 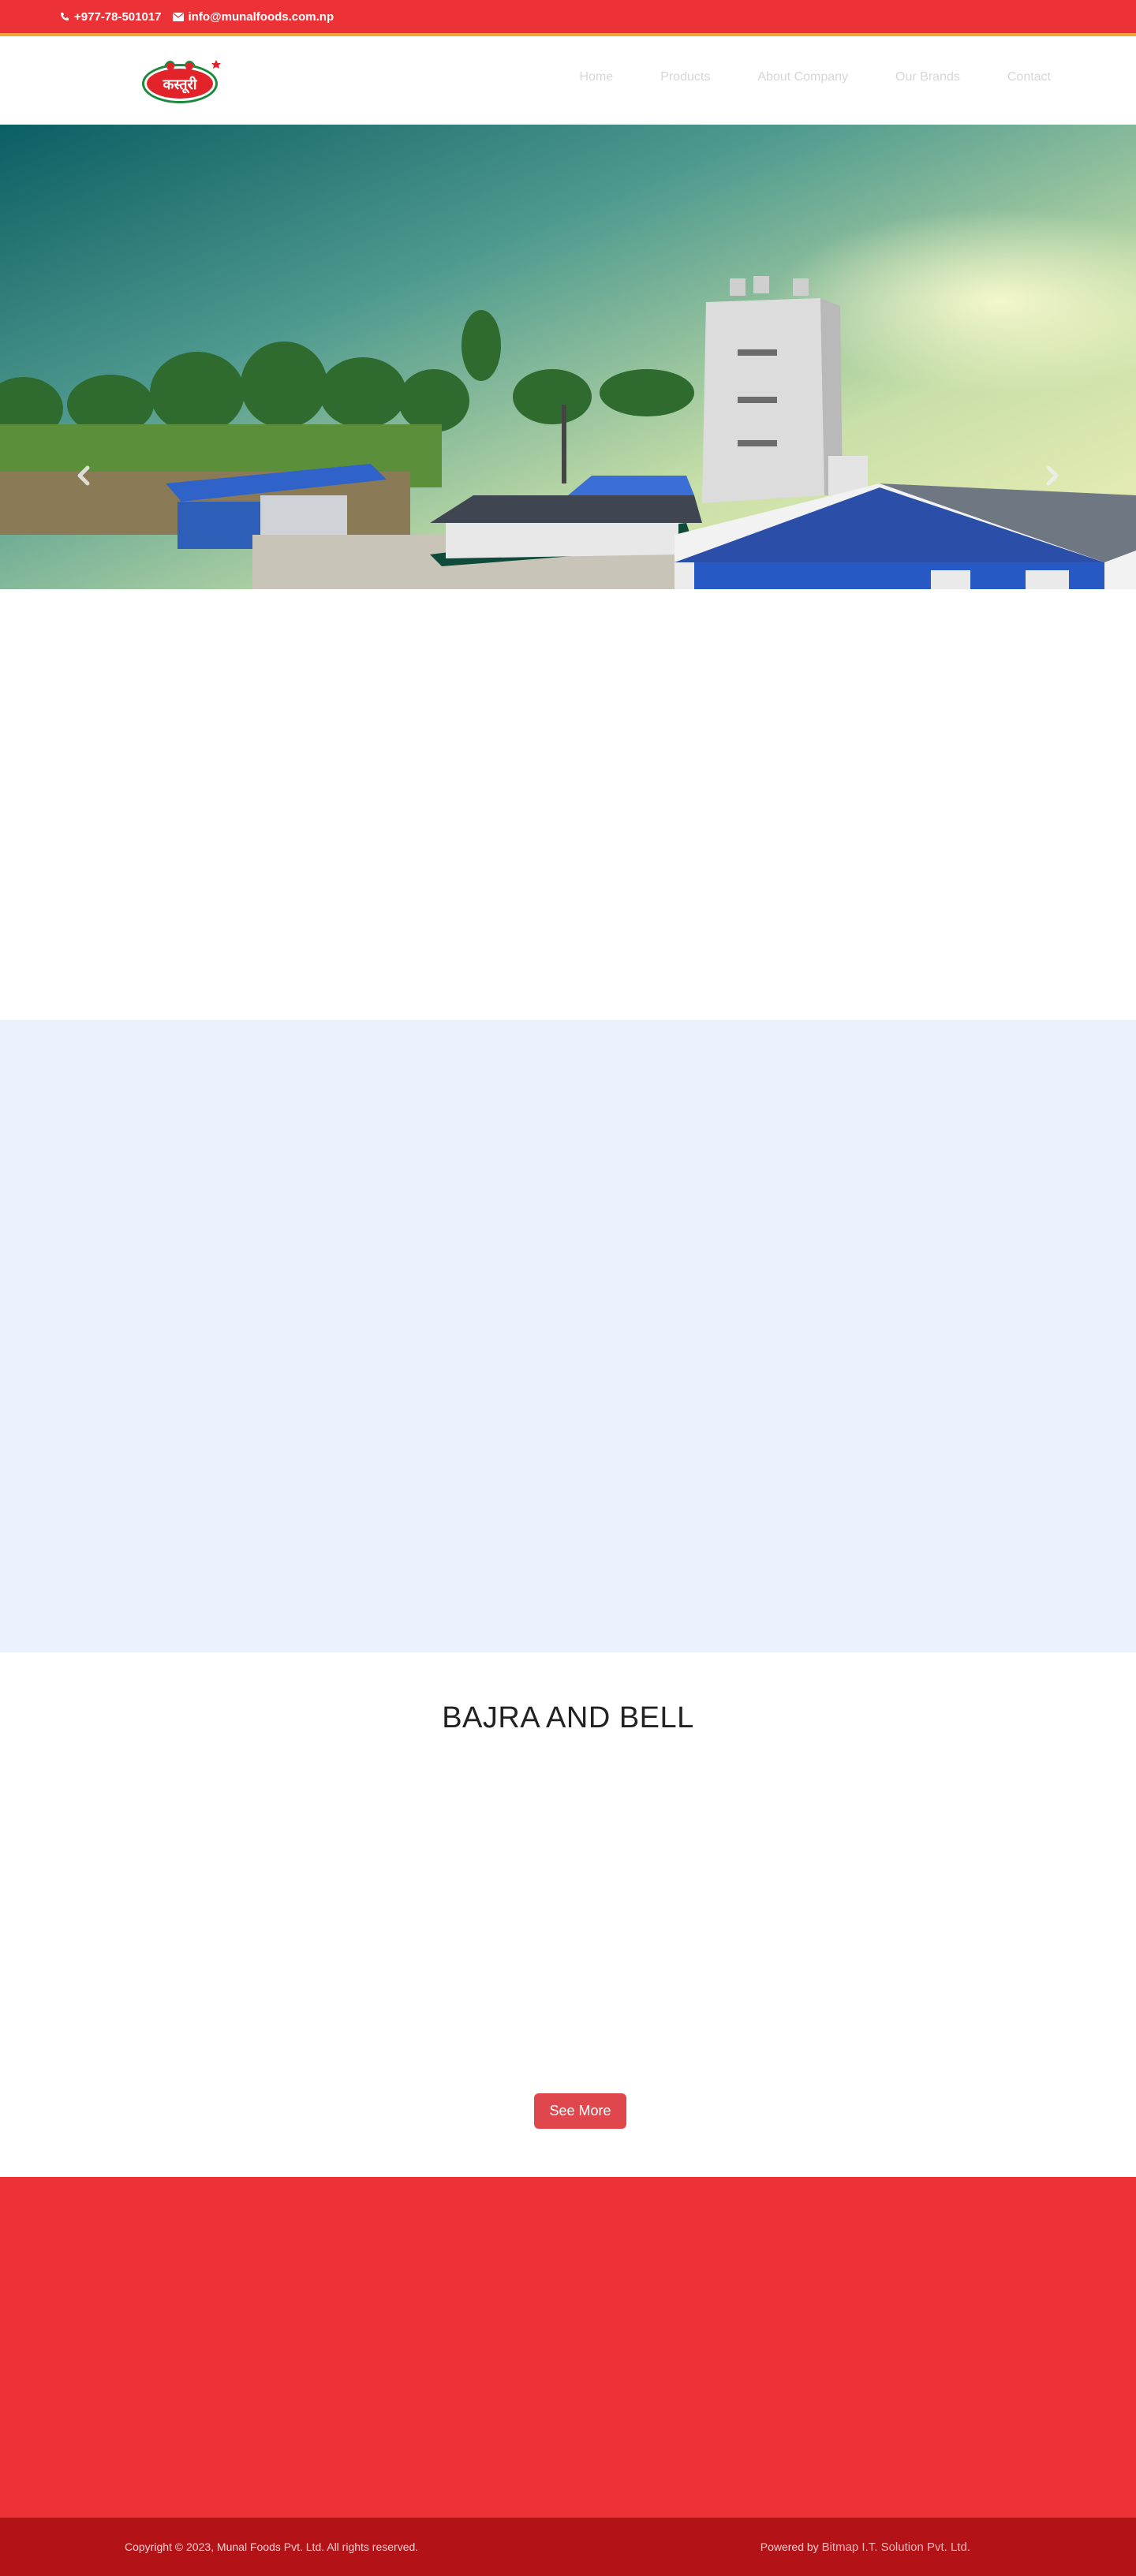 I want to click on nav-item-products: Products, so click(x=685, y=77).